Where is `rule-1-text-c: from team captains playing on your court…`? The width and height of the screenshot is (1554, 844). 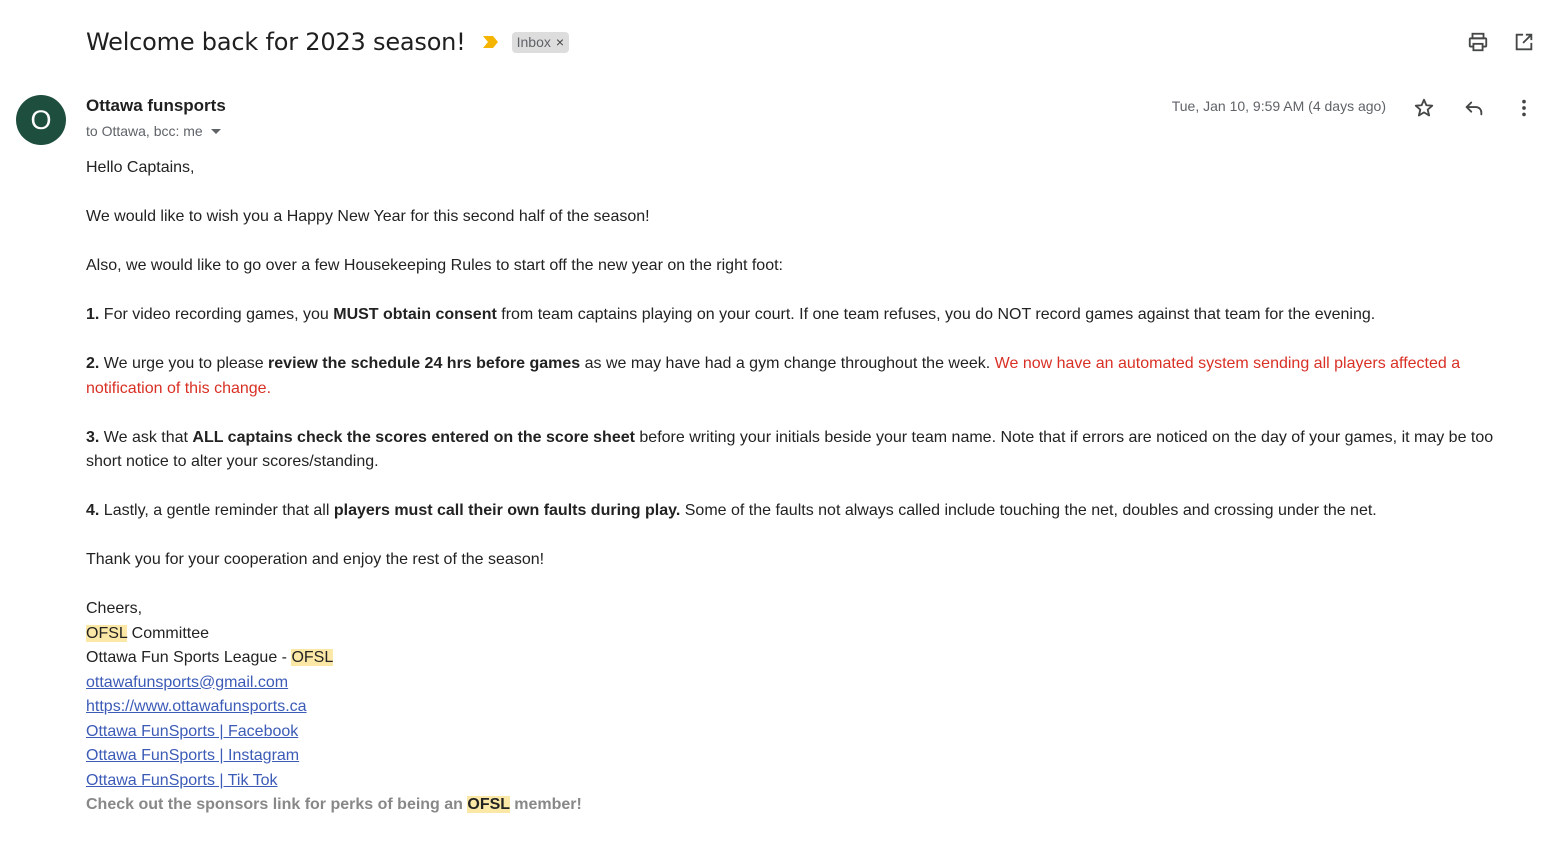 rule-1-text-c: from team captains playing on your court… is located at coordinates (936, 314).